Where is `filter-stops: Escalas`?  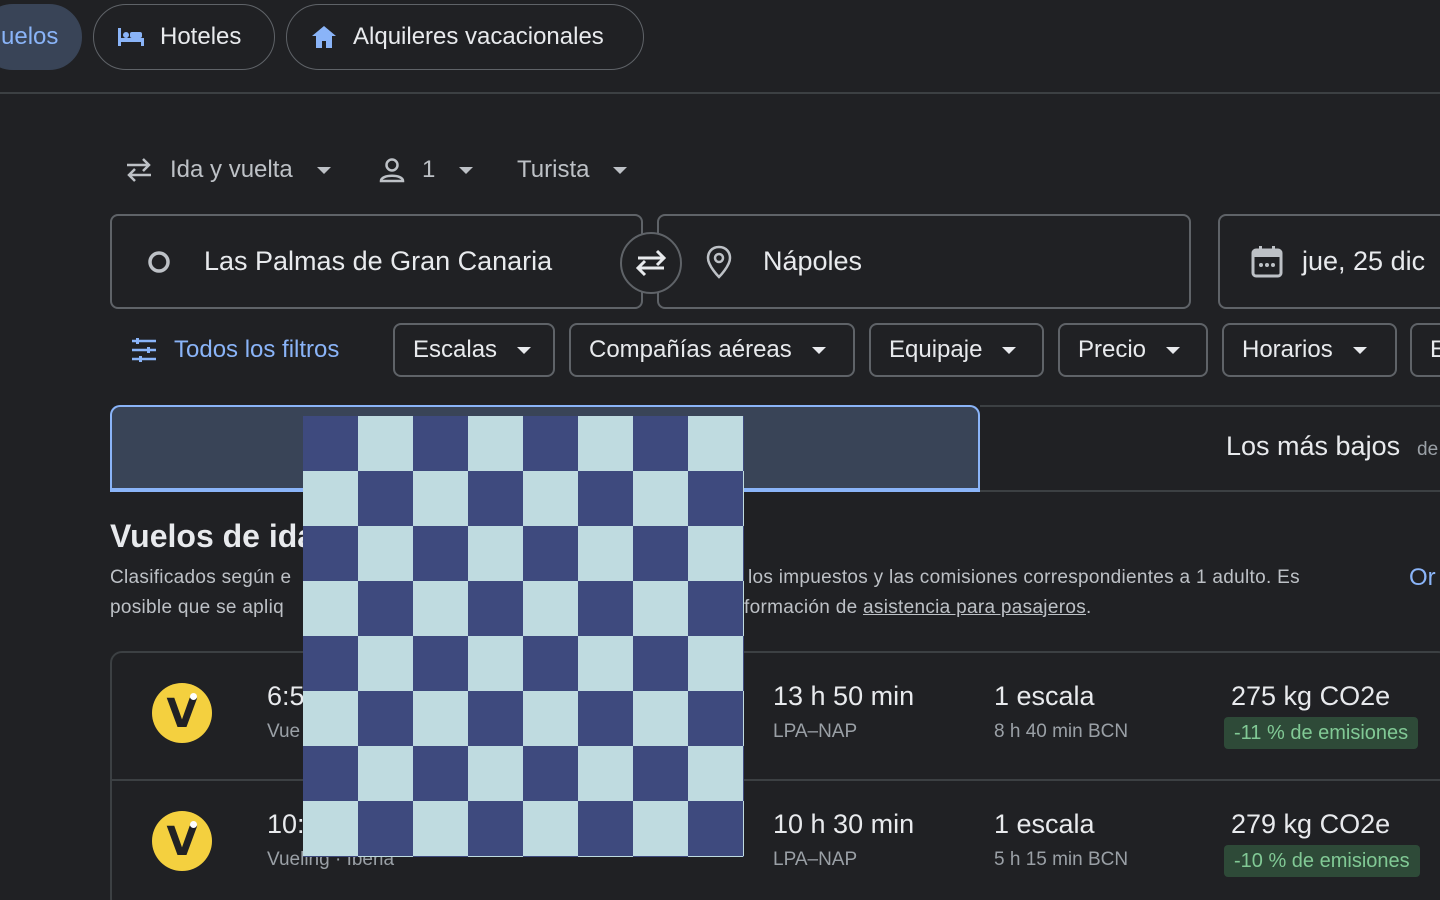
filter-stops: Escalas is located at coordinates (474, 350).